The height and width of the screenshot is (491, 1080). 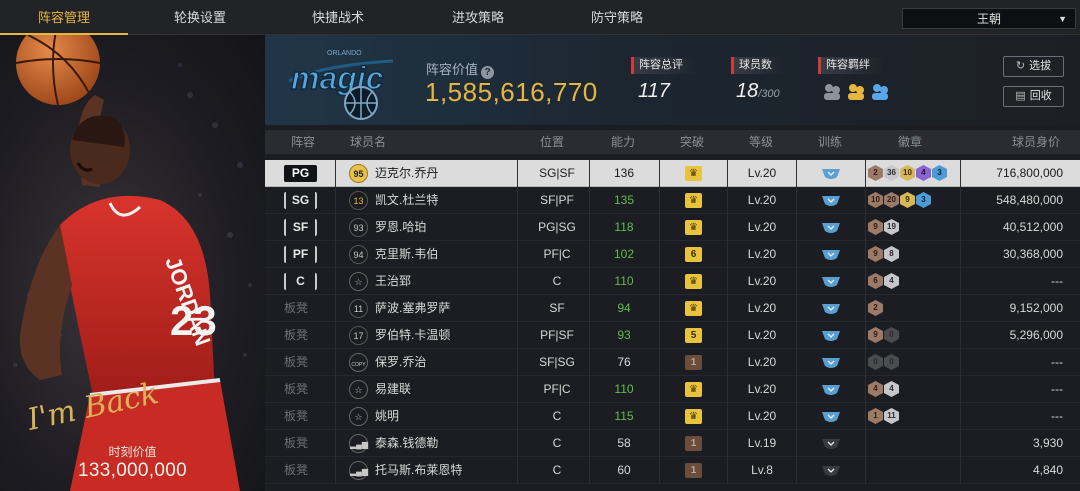 What do you see at coordinates (303, 142) in the screenshot?
I see `col-lineup: 阵容` at bounding box center [303, 142].